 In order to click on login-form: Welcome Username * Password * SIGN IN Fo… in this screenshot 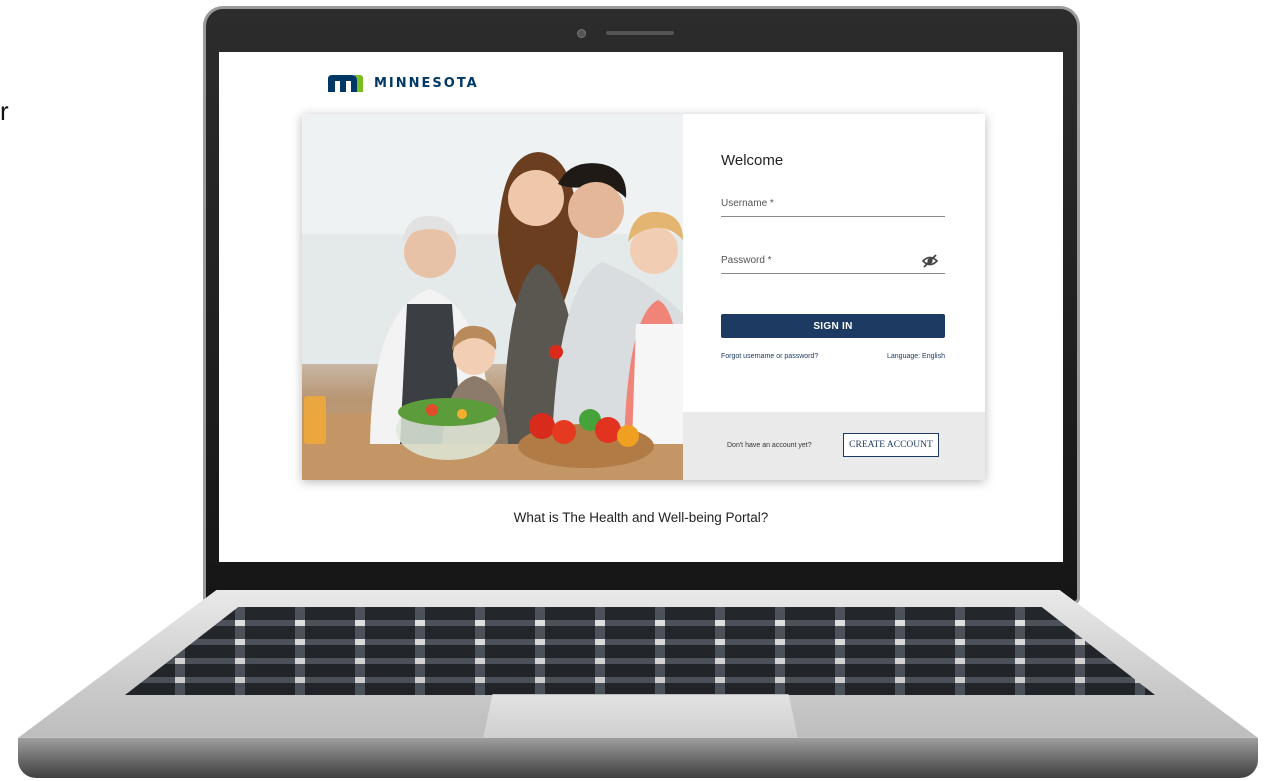, I will do `click(834, 263)`.